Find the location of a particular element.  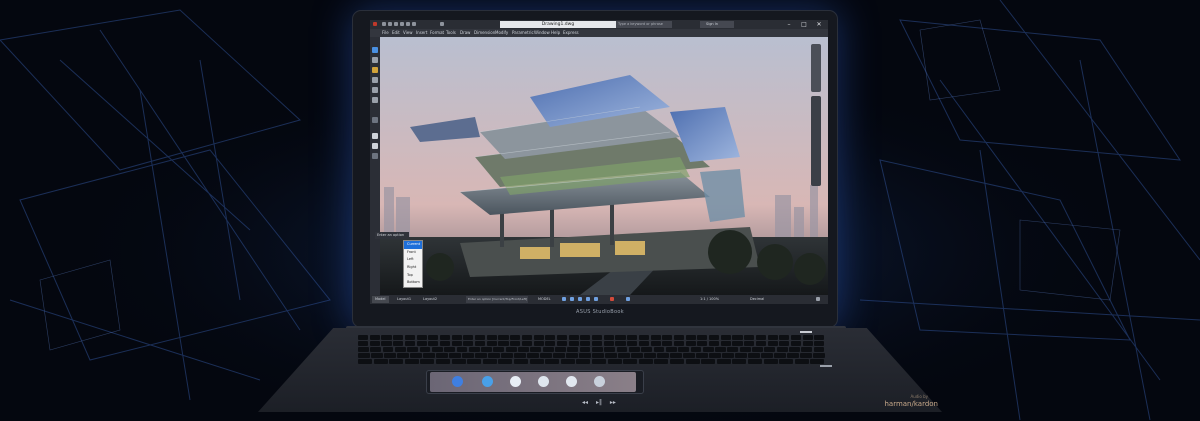

menu-dimension: Dimension is located at coordinates (484, 32).